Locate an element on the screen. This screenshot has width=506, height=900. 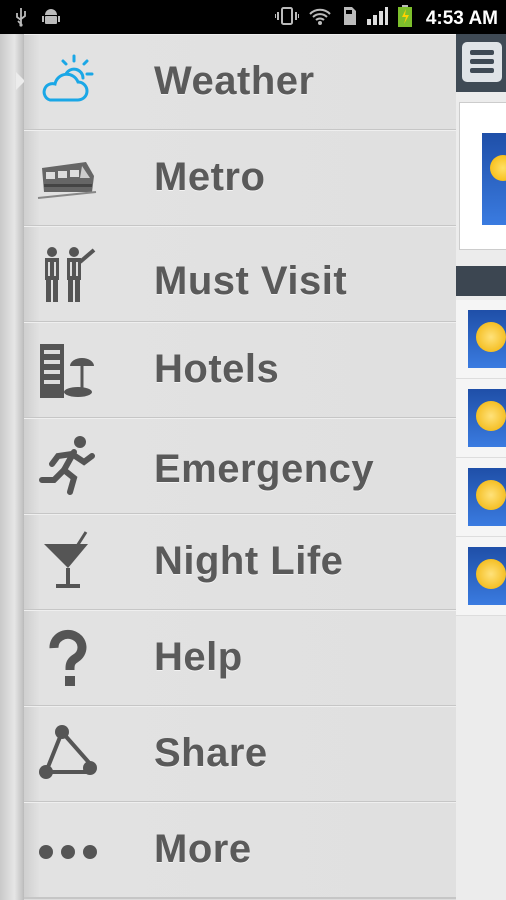
menu-item-must-visit: Must Visit is located at coordinates (240, 274).